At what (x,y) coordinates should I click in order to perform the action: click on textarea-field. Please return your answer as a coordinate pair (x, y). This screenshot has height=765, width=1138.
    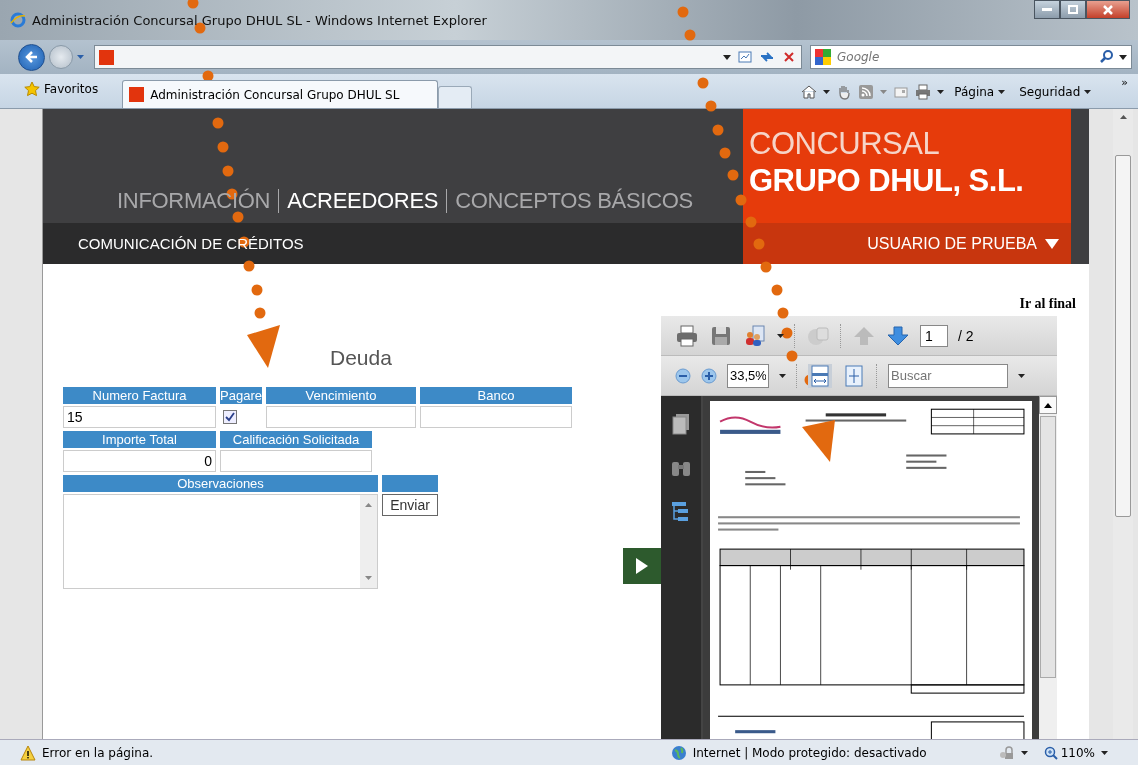
    Looking at the image, I should click on (220, 541).